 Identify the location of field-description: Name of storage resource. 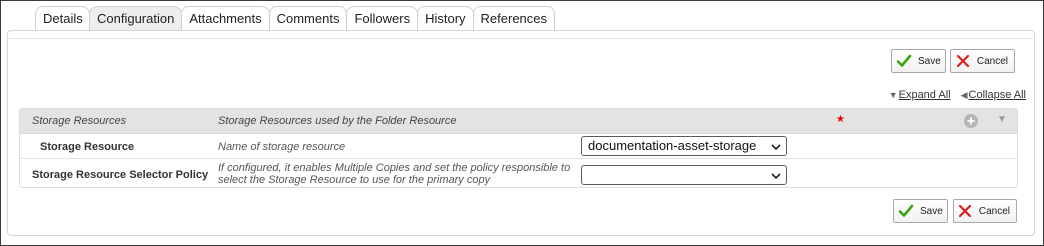
(282, 147).